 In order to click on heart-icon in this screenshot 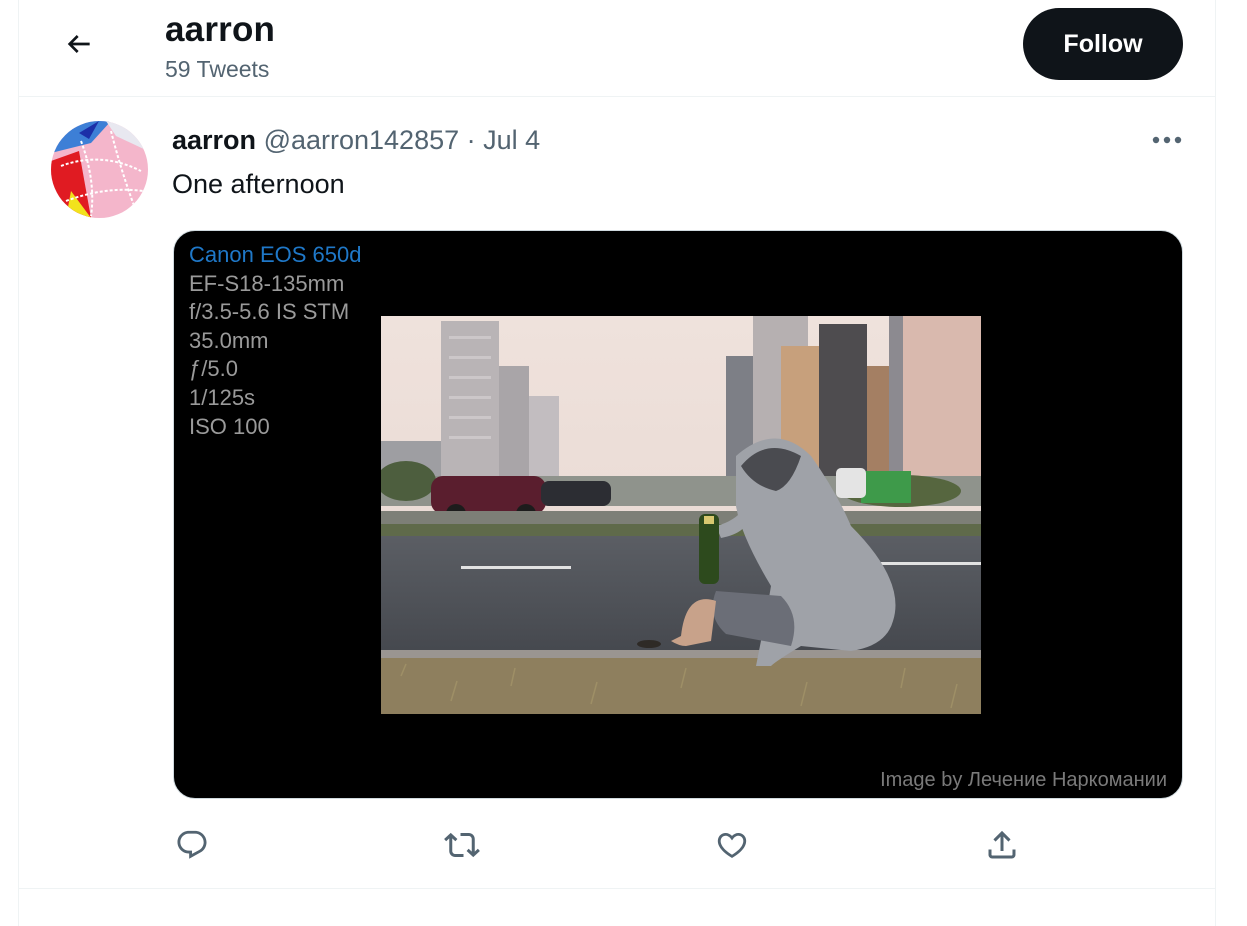, I will do `click(732, 845)`.